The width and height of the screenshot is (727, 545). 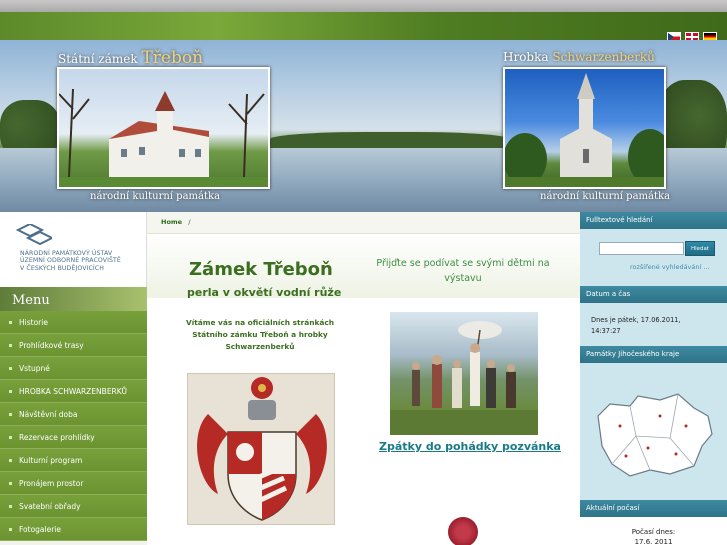 What do you see at coordinates (62, 268) in the screenshot?
I see `institution-line-3: V ČESKÝCH BUDĚJOVICÍCH` at bounding box center [62, 268].